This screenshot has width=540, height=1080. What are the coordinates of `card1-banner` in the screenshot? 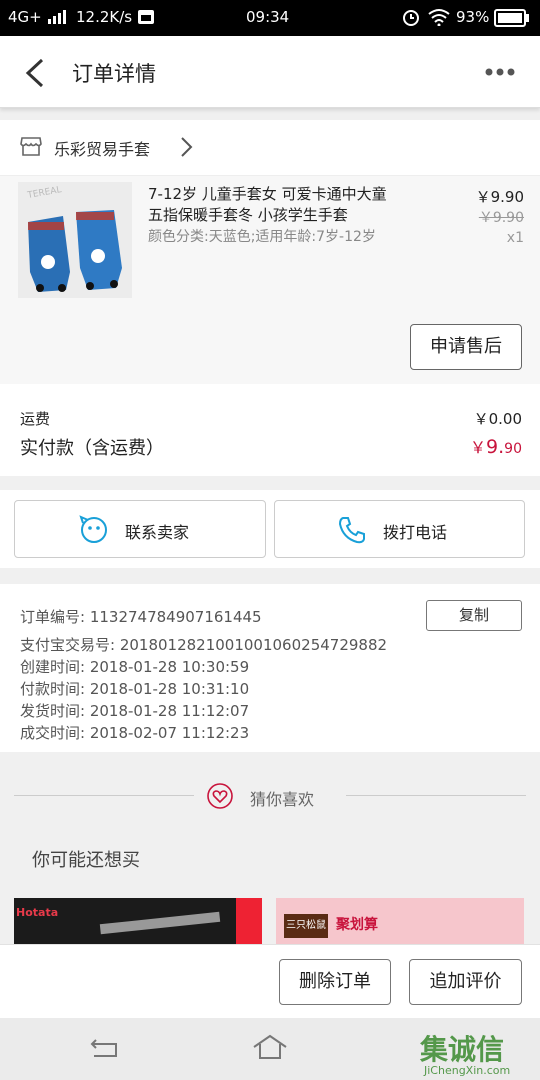 It's located at (249, 921).